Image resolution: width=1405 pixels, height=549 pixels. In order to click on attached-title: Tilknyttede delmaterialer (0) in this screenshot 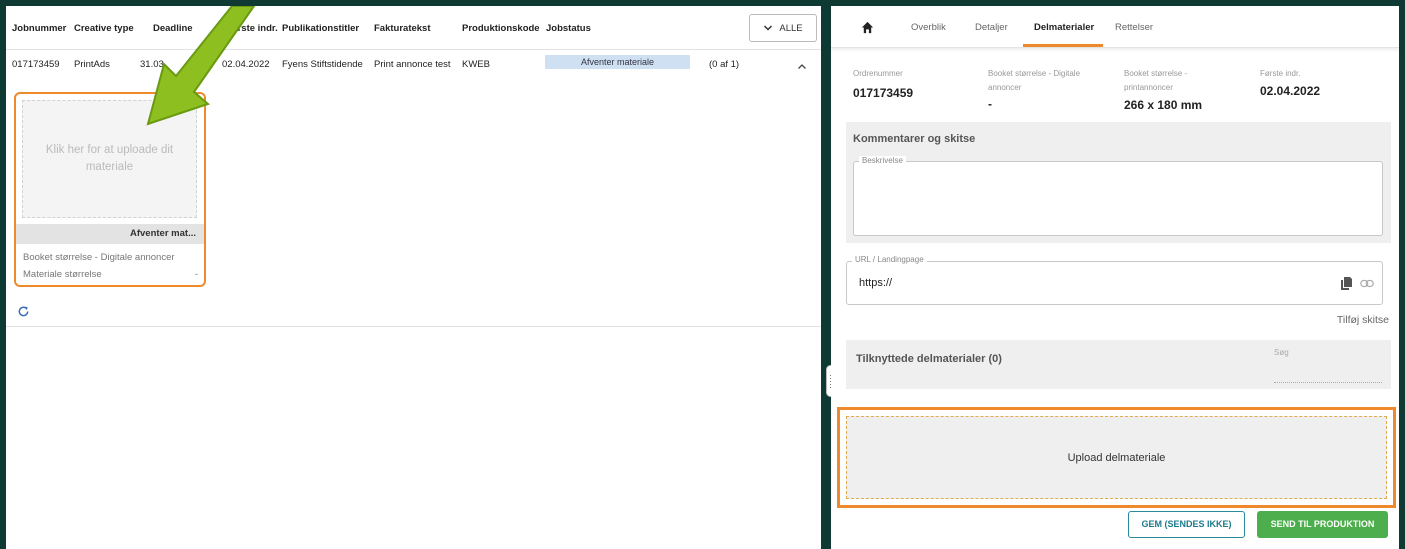, I will do `click(929, 359)`.